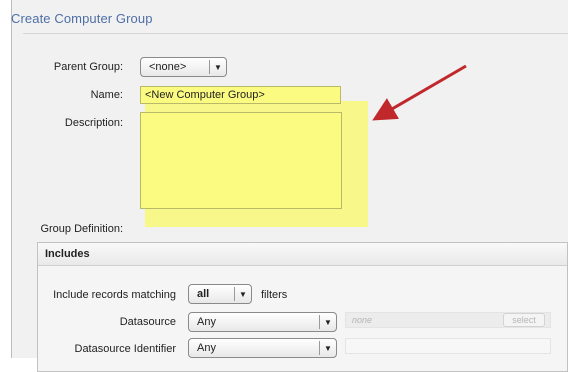  What do you see at coordinates (419, 92) in the screenshot?
I see `red-arrow-annotation` at bounding box center [419, 92].